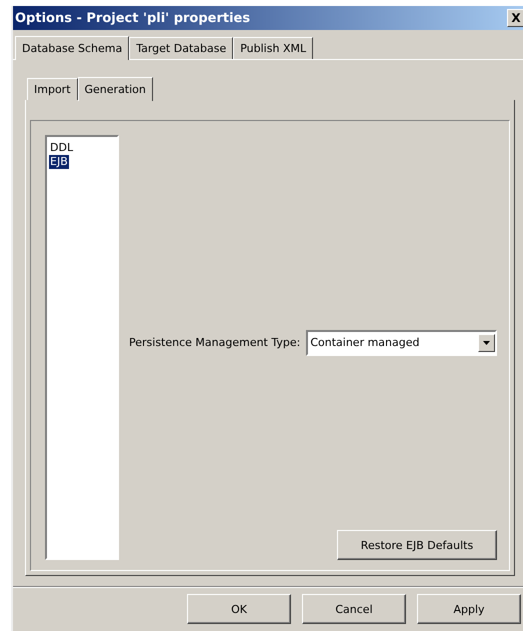 The width and height of the screenshot is (523, 631). Describe the element at coordinates (515, 18) in the screenshot. I see `close-button: X` at that location.